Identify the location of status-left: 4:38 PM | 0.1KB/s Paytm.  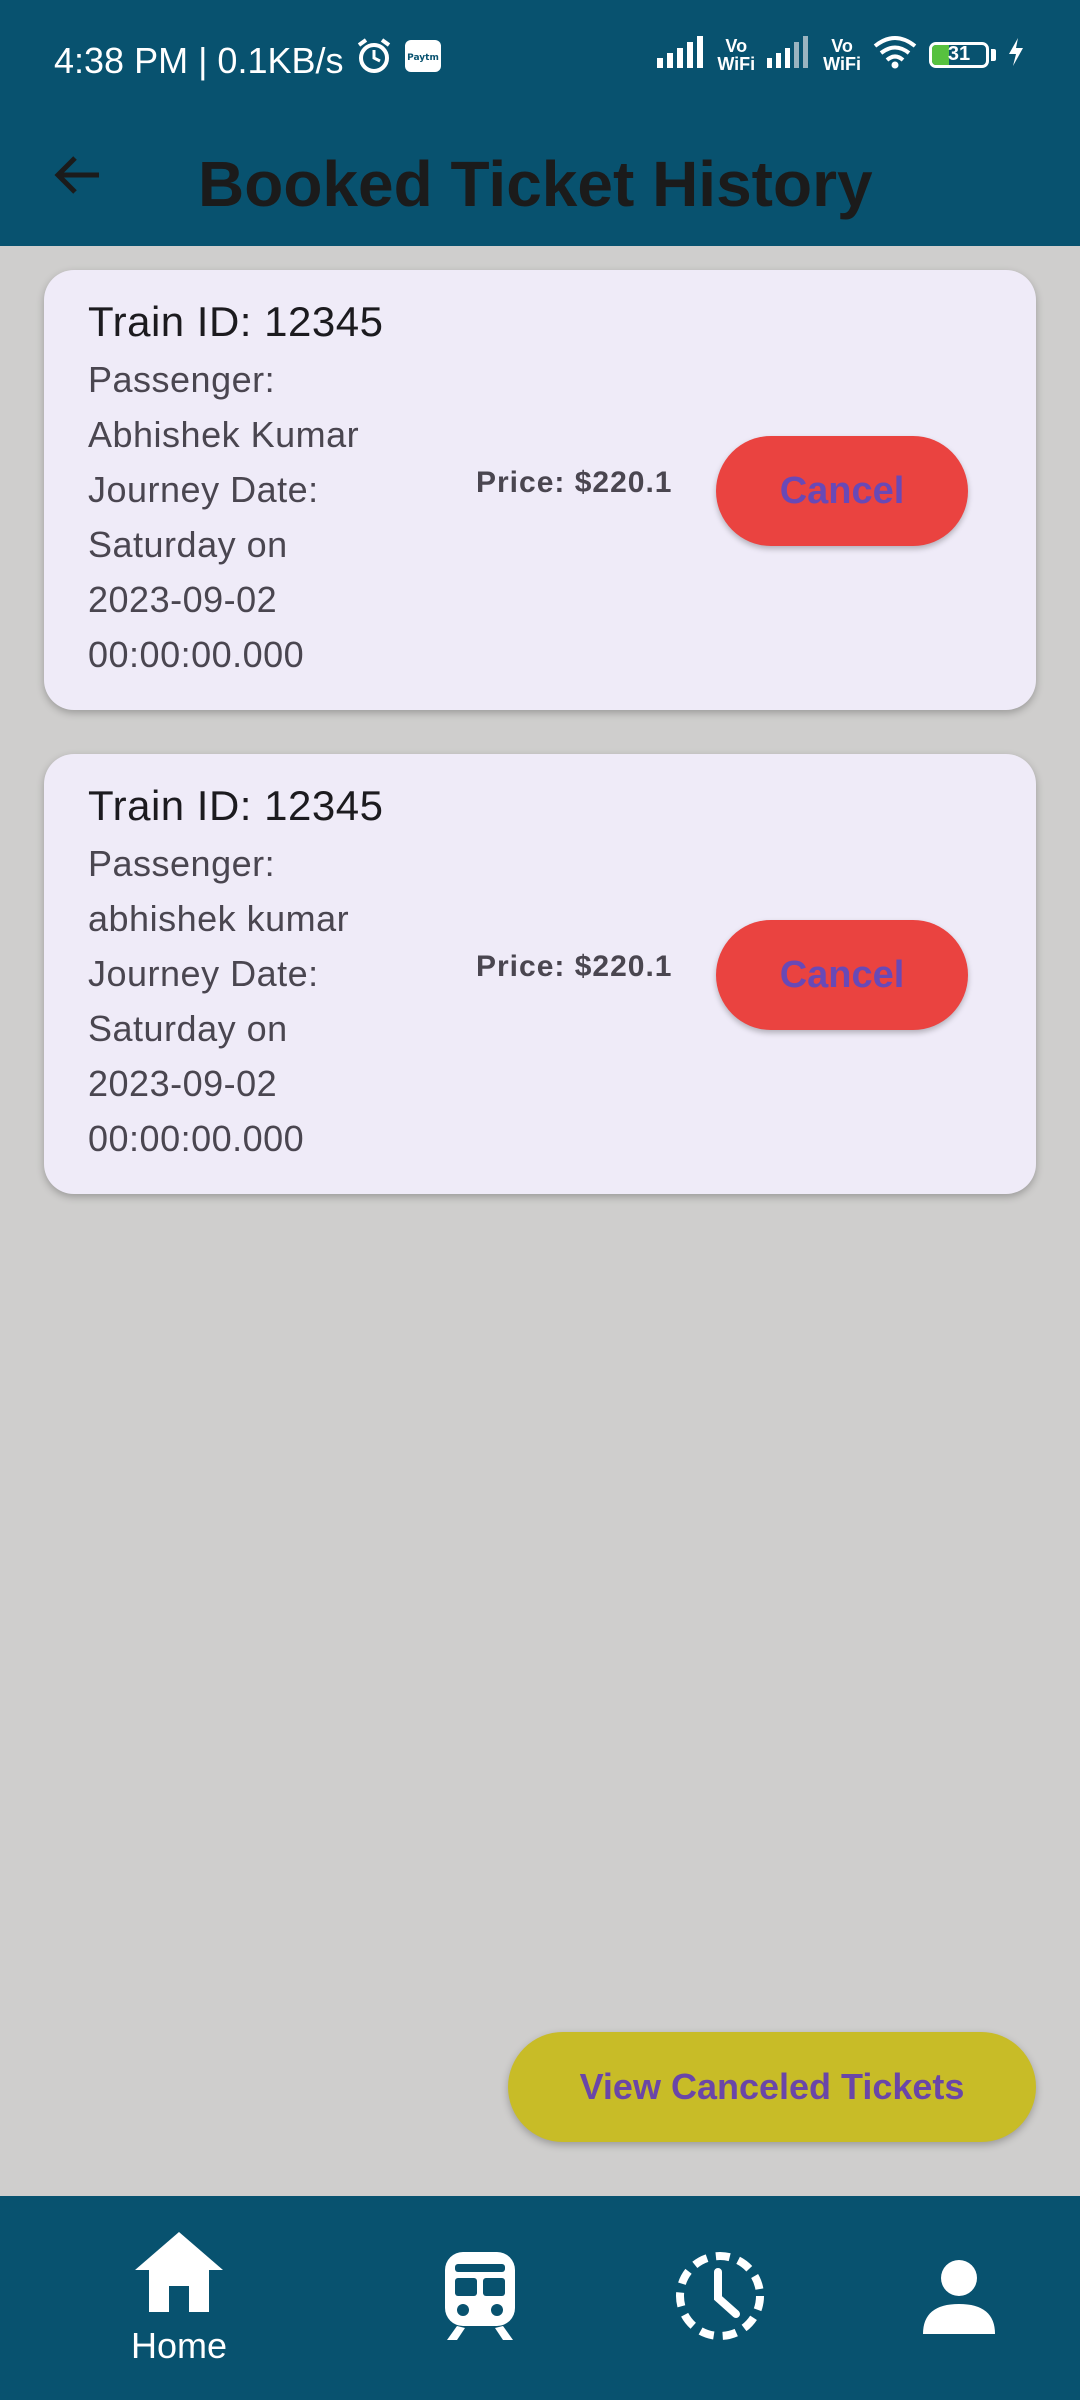
(248, 60).